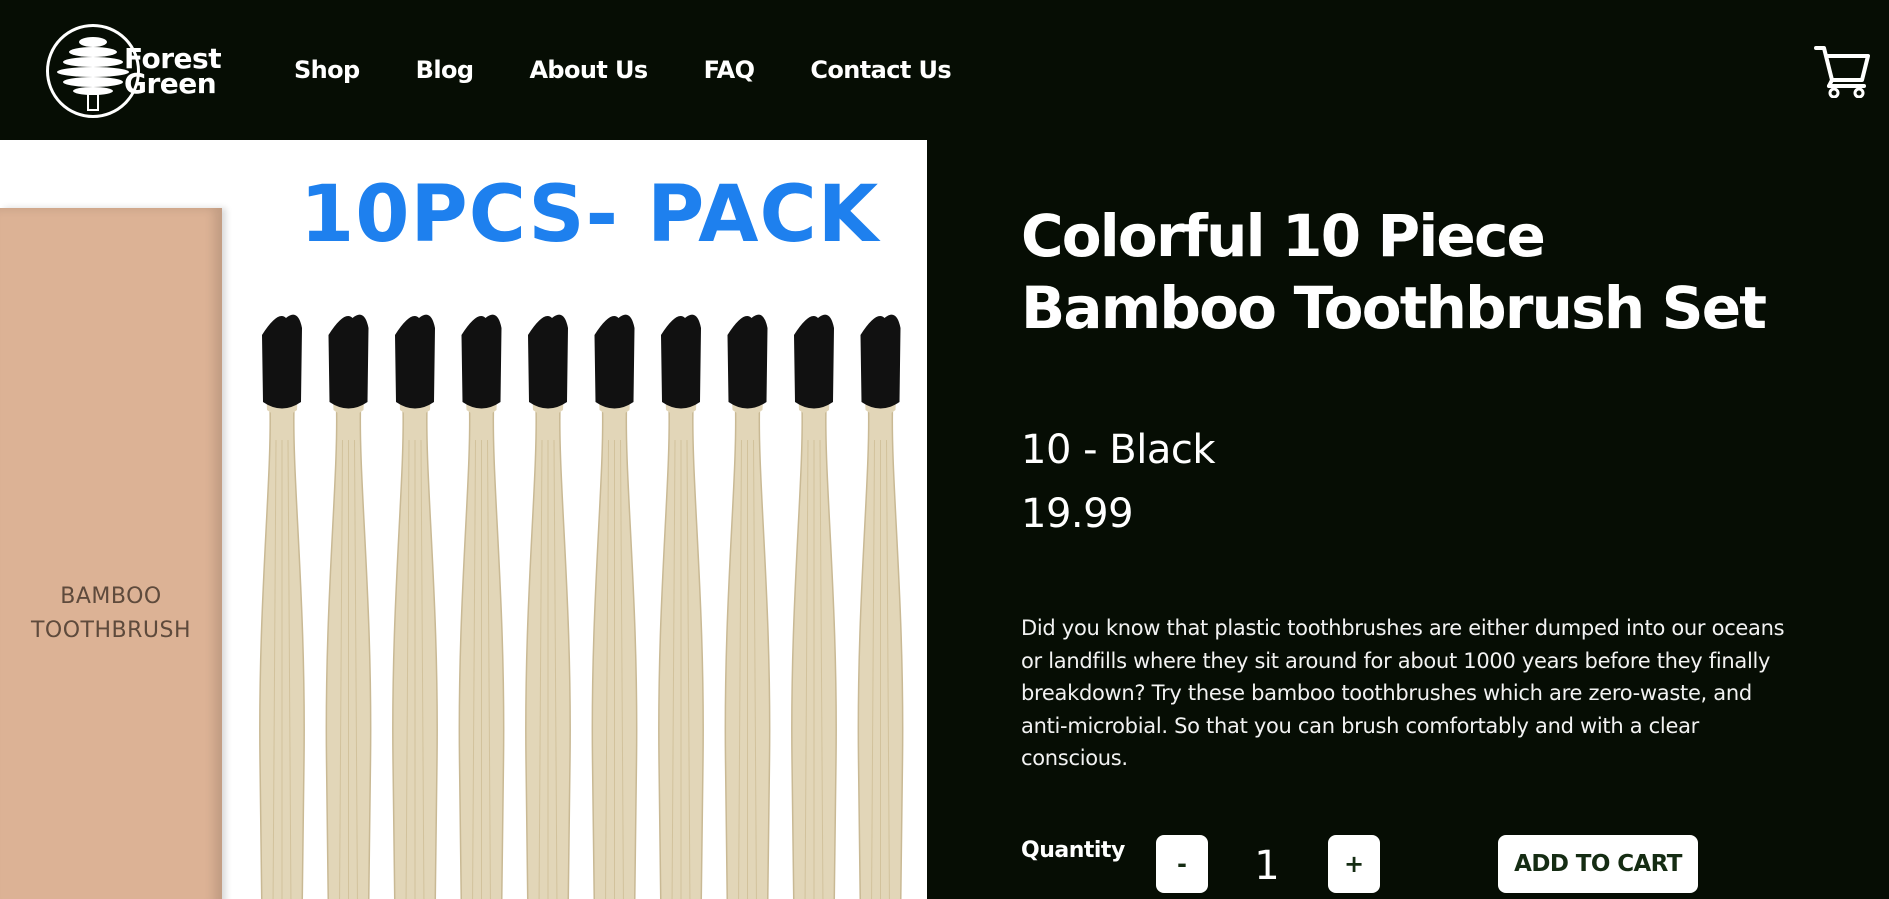 This screenshot has height=899, width=1889. Describe the element at coordinates (729, 70) in the screenshot. I see `nav-faq: FAQ` at that location.